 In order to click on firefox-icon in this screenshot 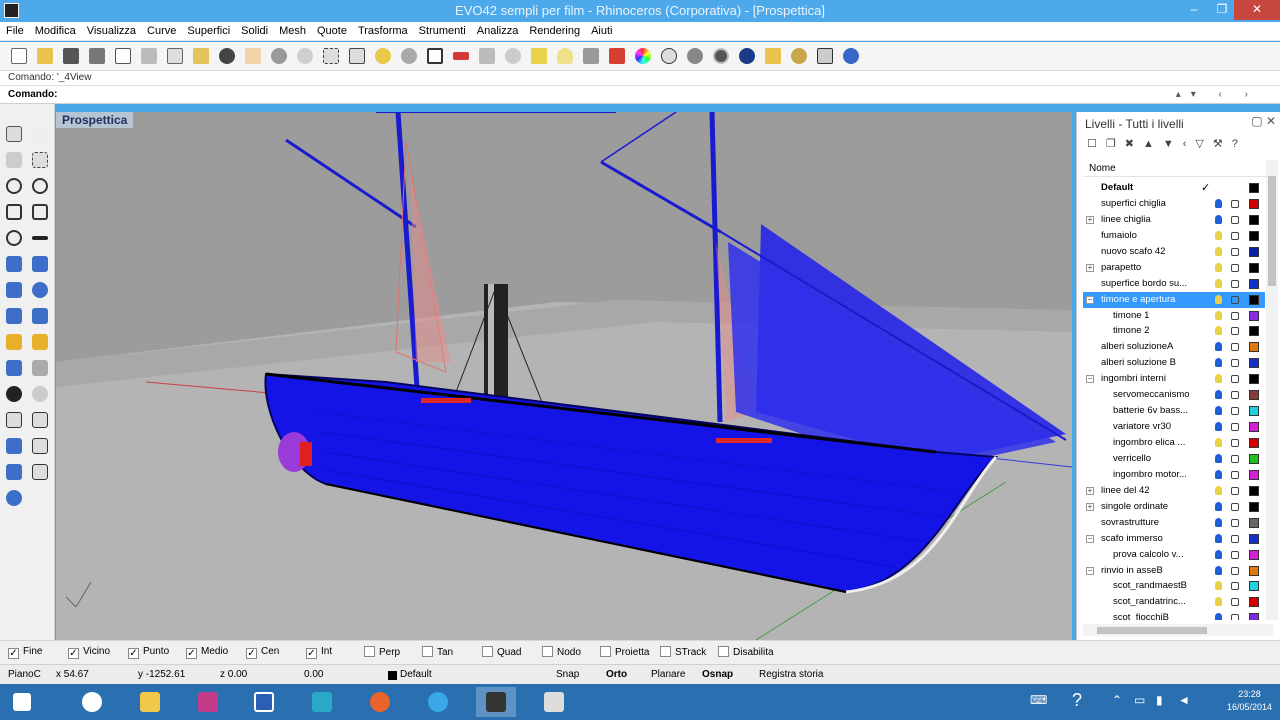, I will do `click(380, 702)`.